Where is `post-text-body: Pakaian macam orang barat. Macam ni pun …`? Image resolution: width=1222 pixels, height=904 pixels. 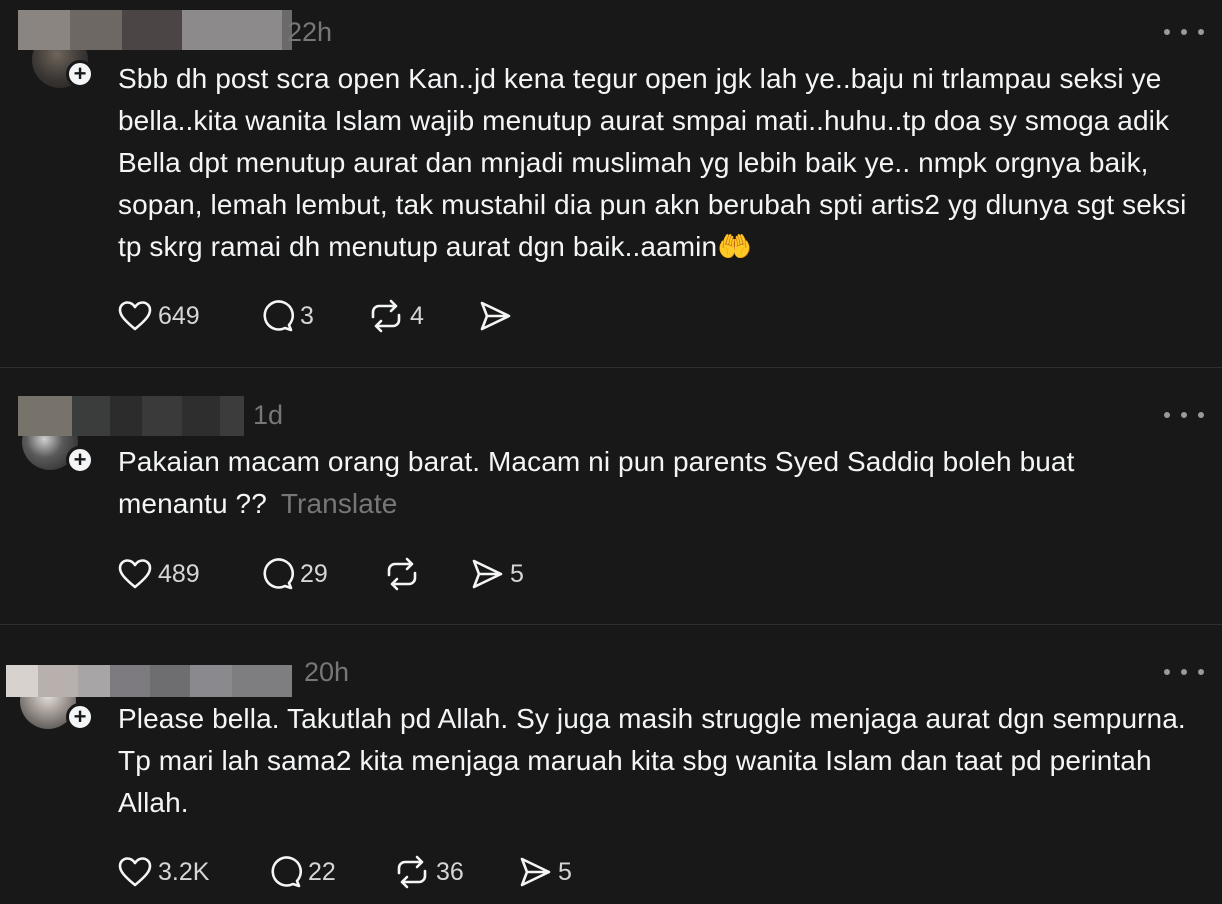 post-text-body: Pakaian macam orang barat. Macam ni pun … is located at coordinates (596, 482).